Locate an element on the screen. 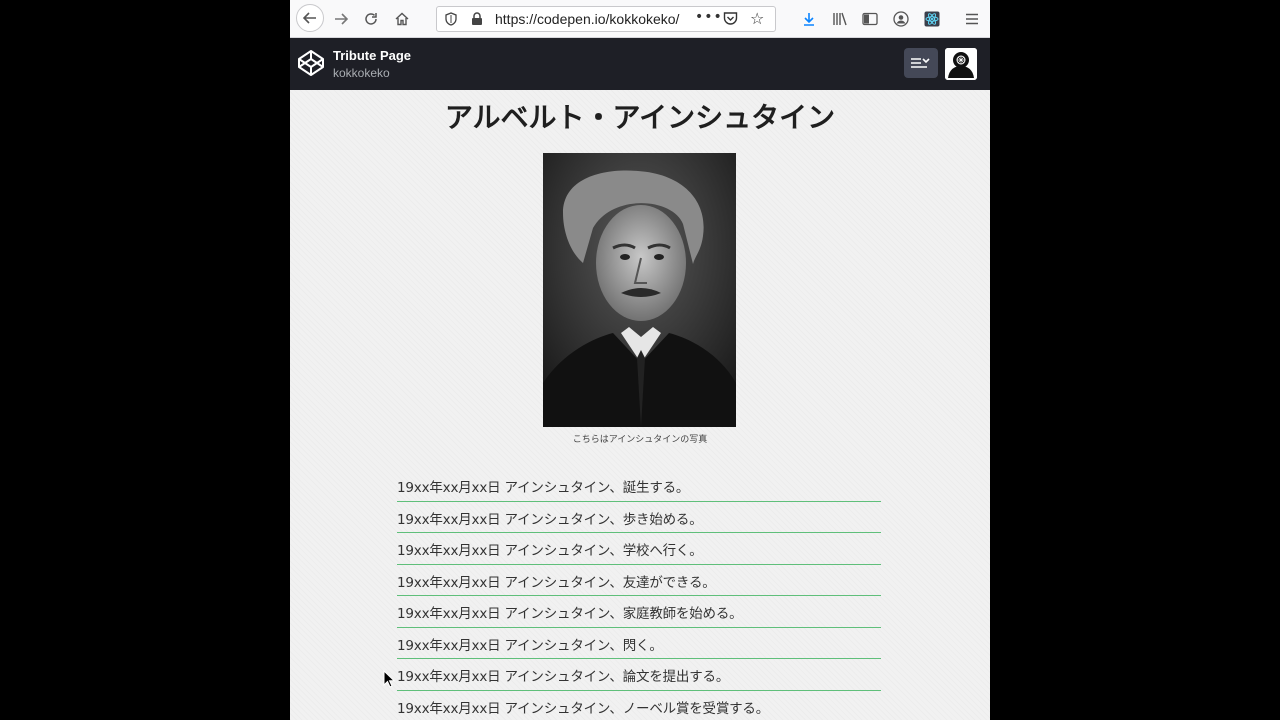 Image resolution: width=1280 pixels, height=720 pixels. home-button is located at coordinates (402, 19).